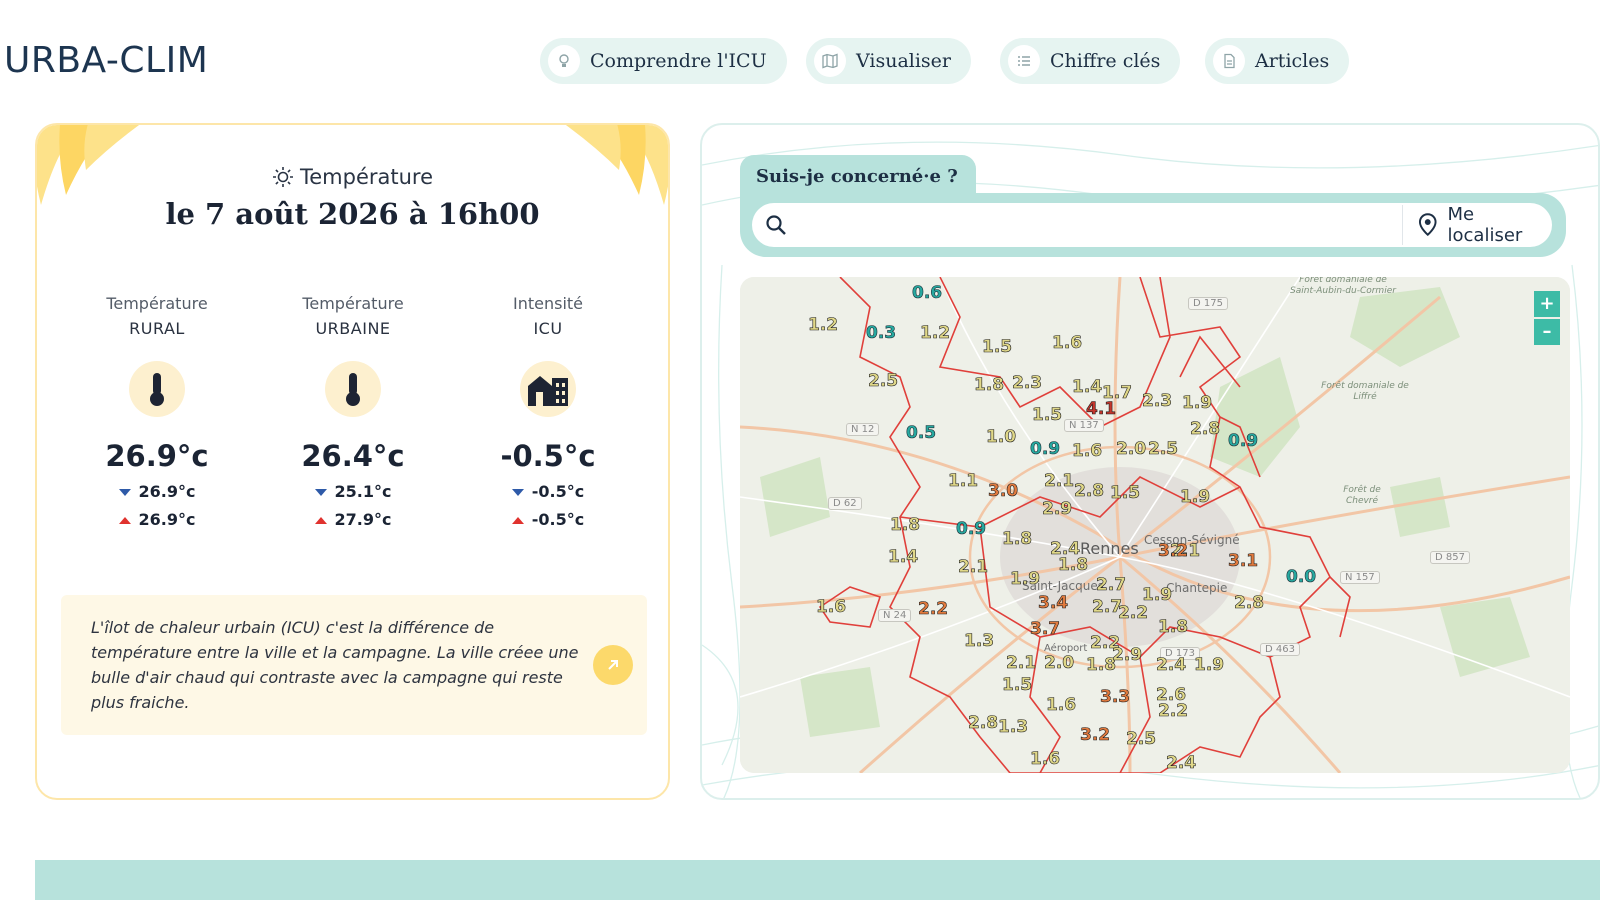 The width and height of the screenshot is (1600, 900). I want to click on zoom-out-button: –, so click(1547, 332).